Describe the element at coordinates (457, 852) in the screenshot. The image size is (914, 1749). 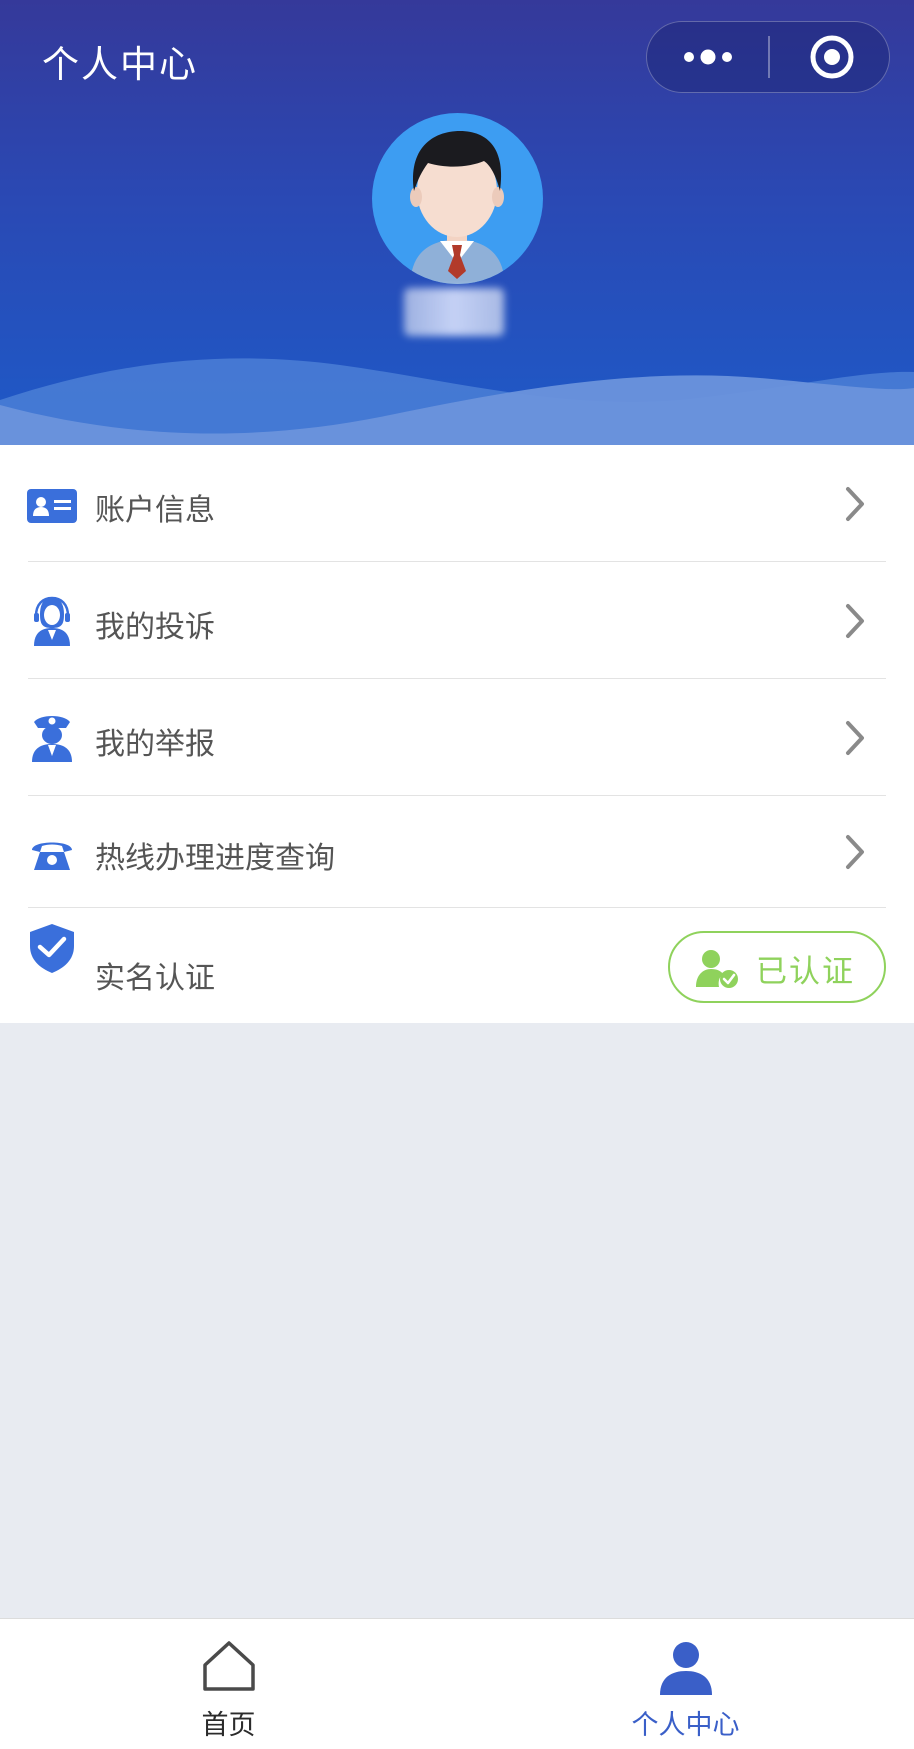
I see `menu-item-hotline-progress: 热线办理进度查询` at that location.